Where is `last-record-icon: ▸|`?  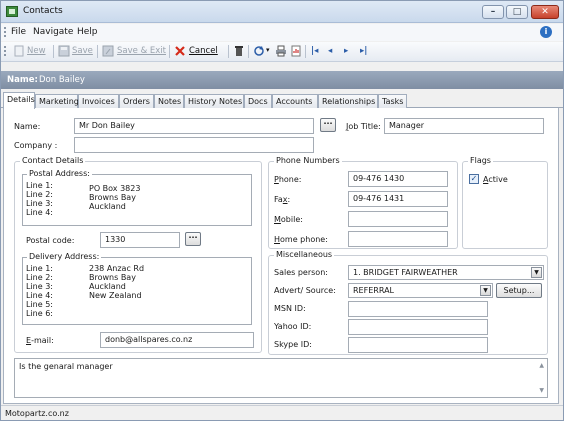 last-record-icon: ▸| is located at coordinates (363, 51).